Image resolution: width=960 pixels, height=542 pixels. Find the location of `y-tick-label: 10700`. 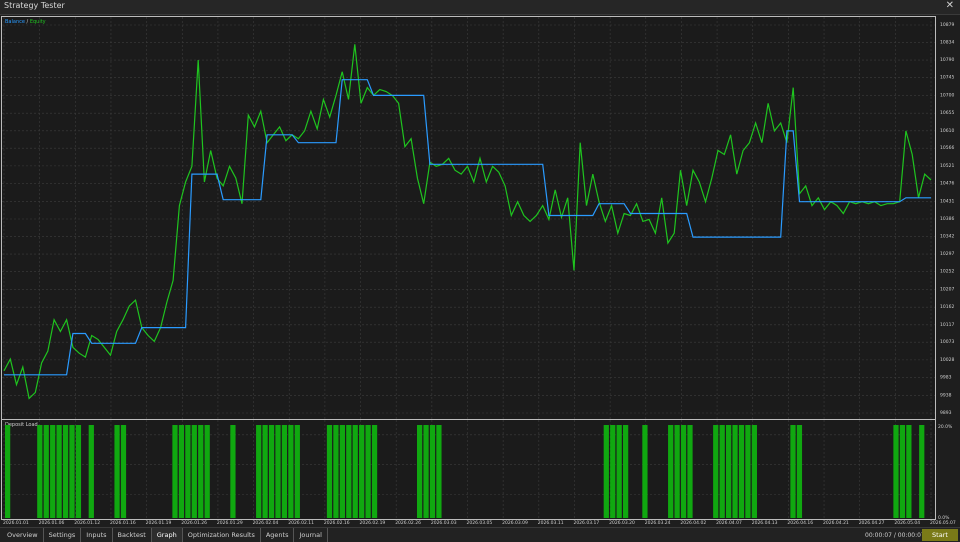

y-tick-label: 10700 is located at coordinates (947, 95).